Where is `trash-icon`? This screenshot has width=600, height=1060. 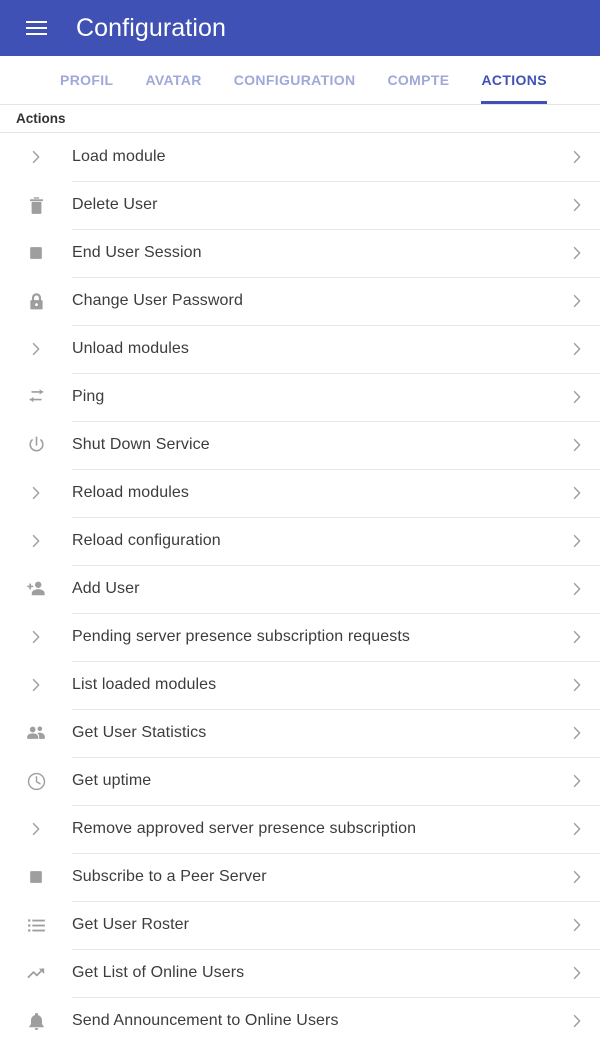 trash-icon is located at coordinates (36, 205).